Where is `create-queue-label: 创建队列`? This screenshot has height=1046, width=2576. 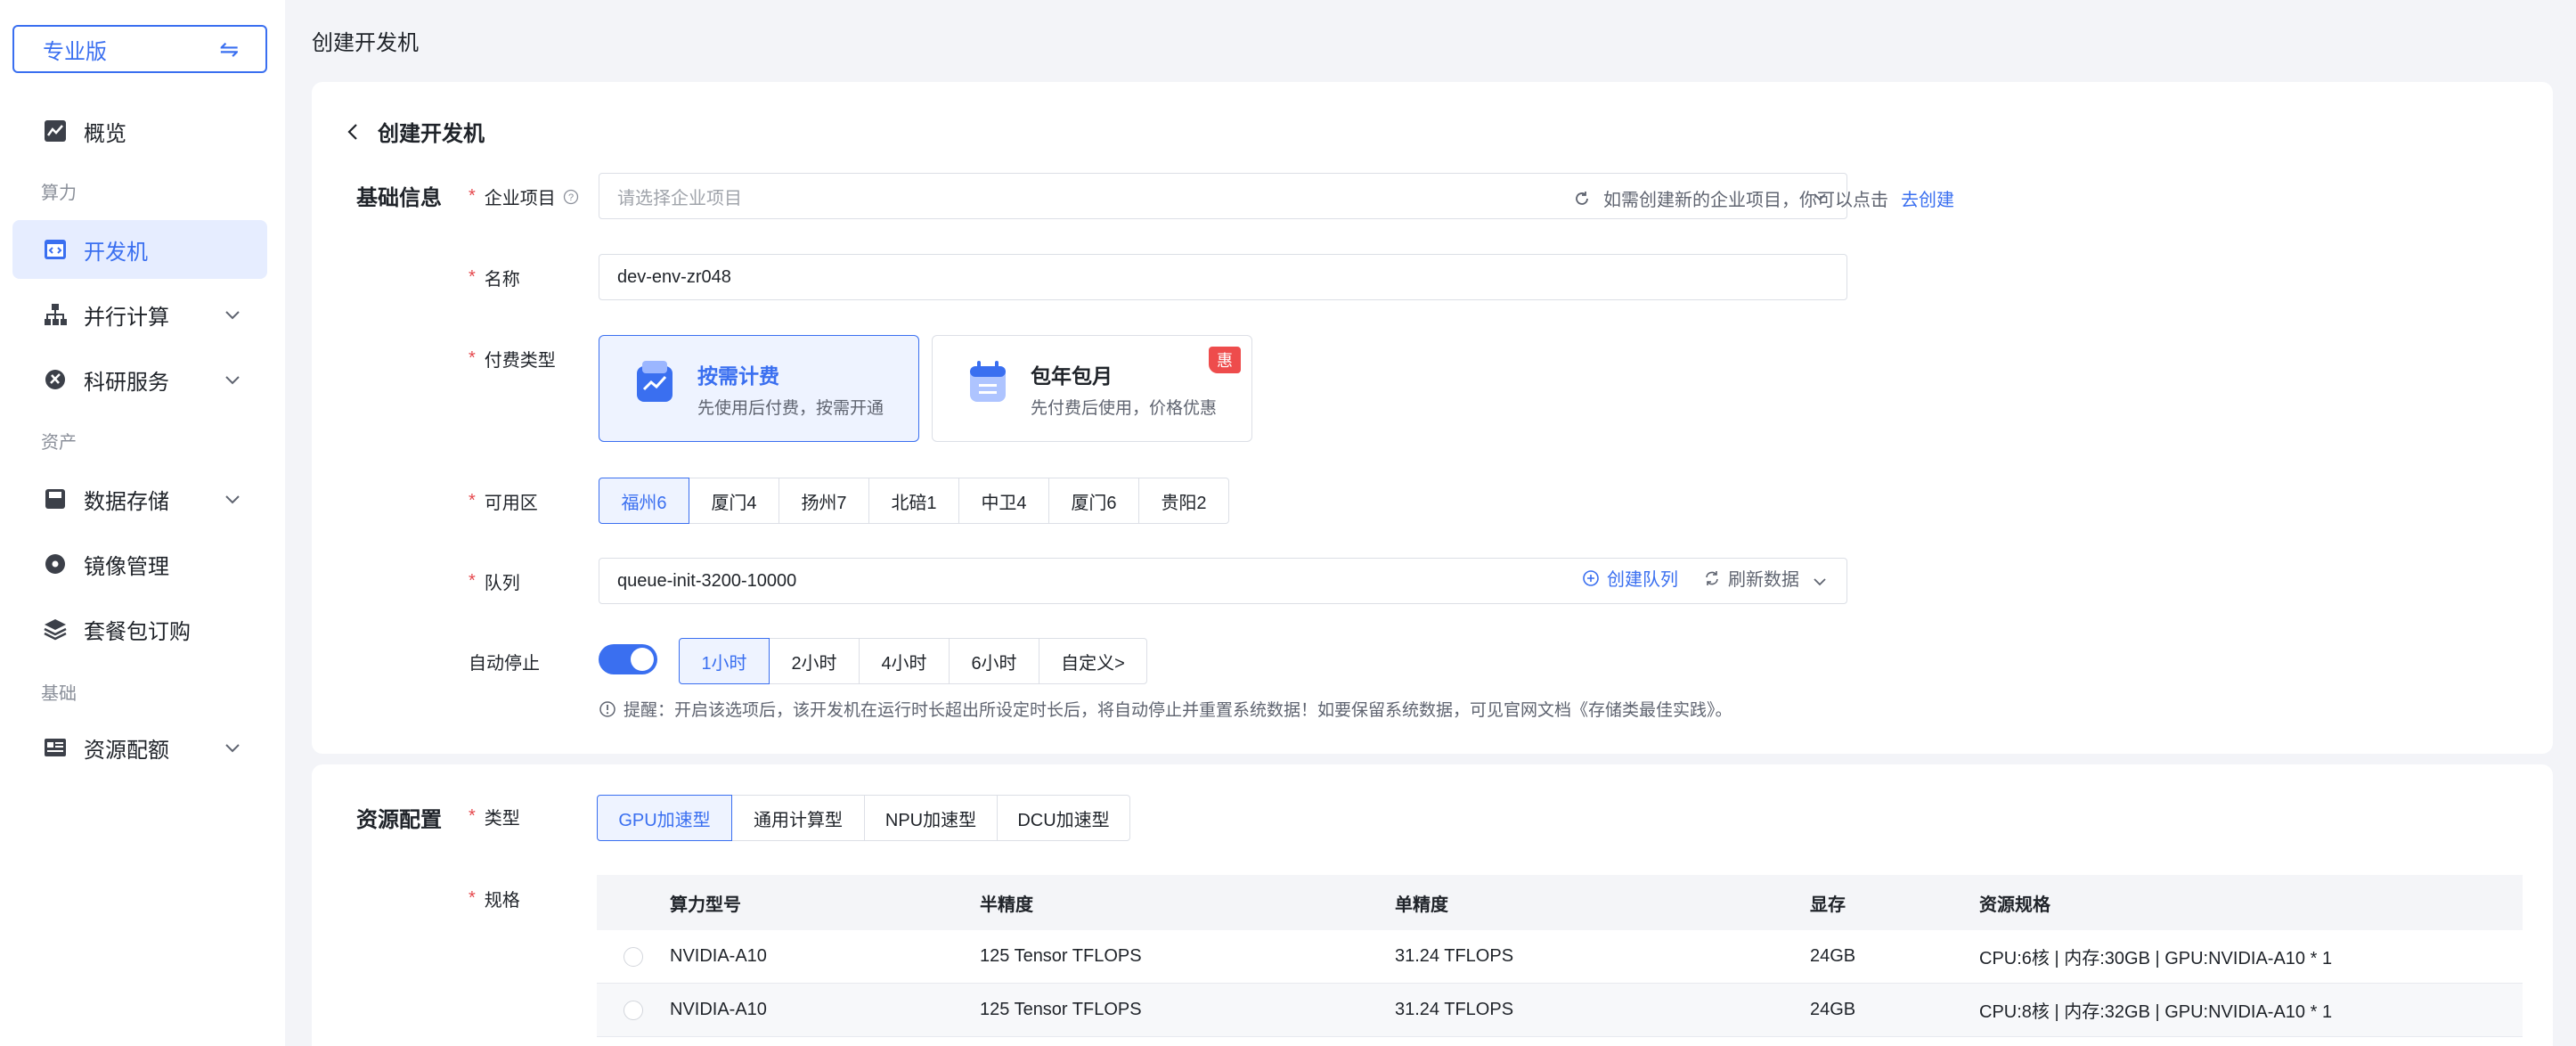 create-queue-label: 创建队列 is located at coordinates (1643, 580).